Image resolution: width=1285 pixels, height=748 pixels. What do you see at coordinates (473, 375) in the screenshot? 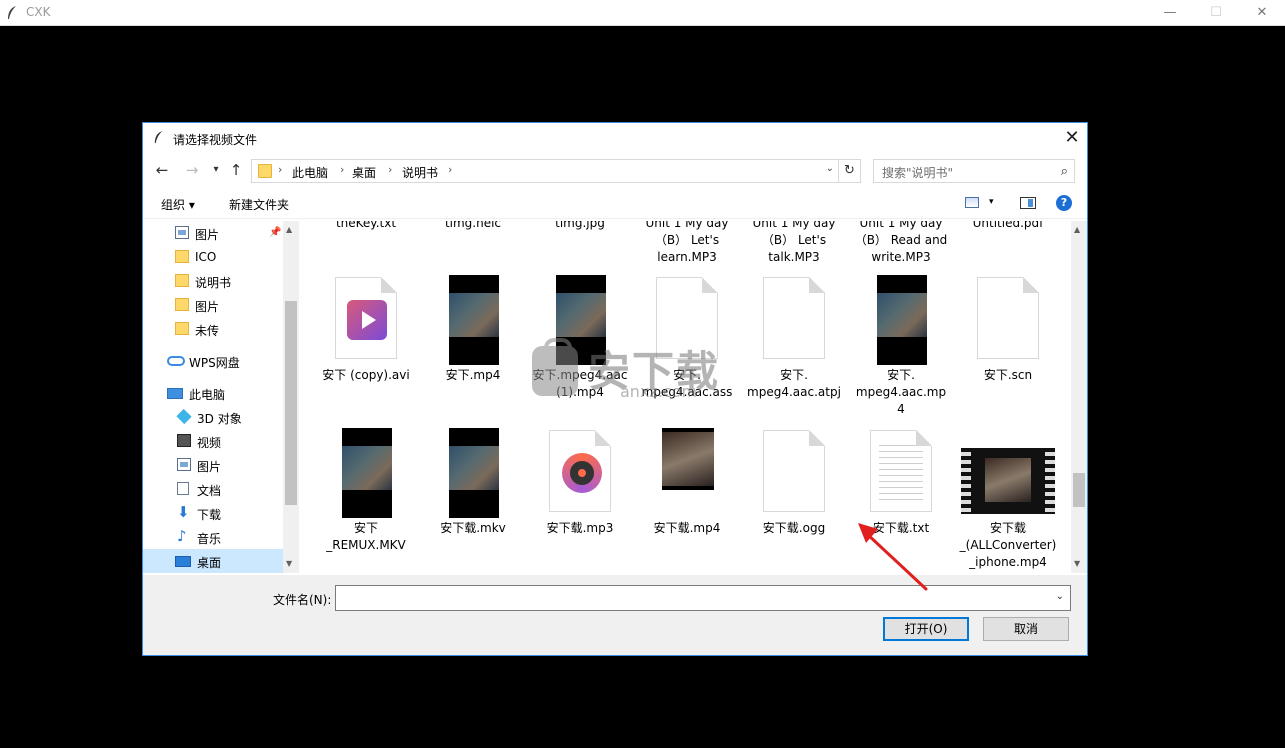
I see `file-name: 安下.mp4` at bounding box center [473, 375].